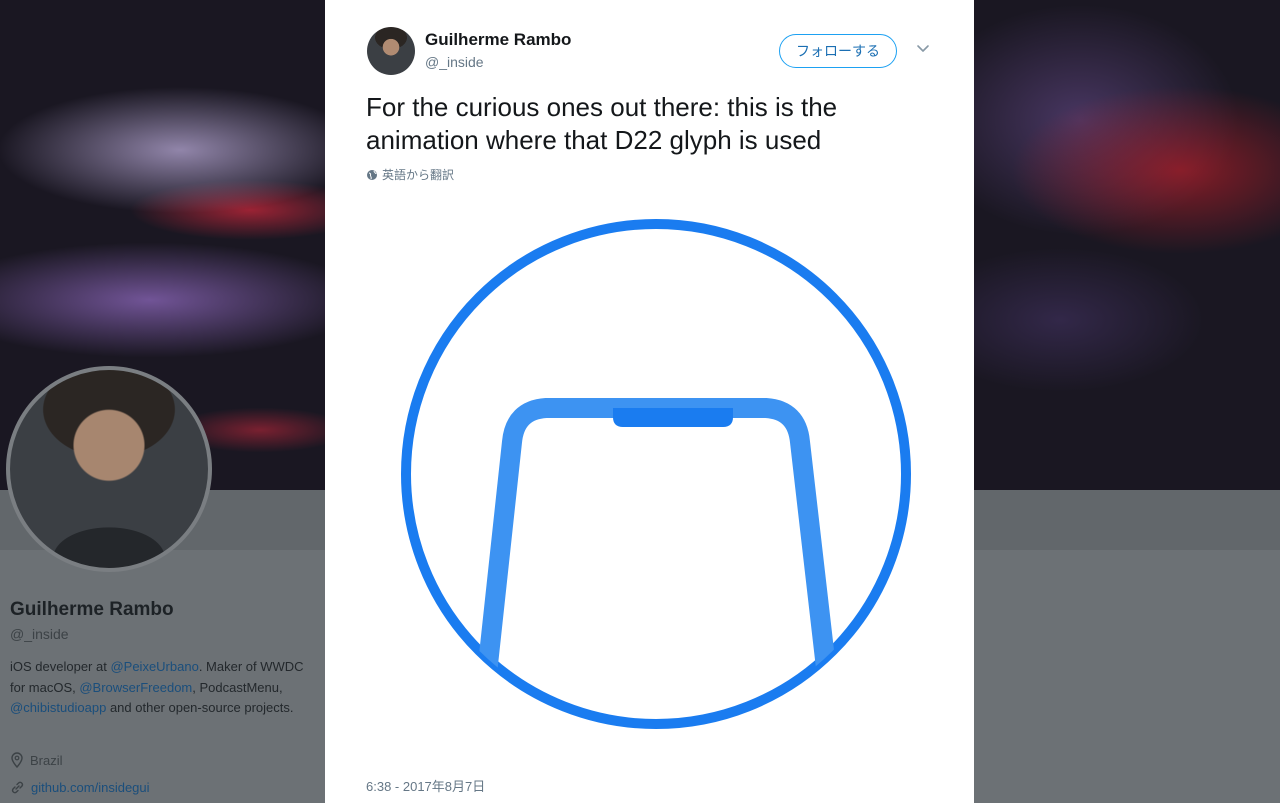  Describe the element at coordinates (673, 417) in the screenshot. I see `phone-notch` at that location.